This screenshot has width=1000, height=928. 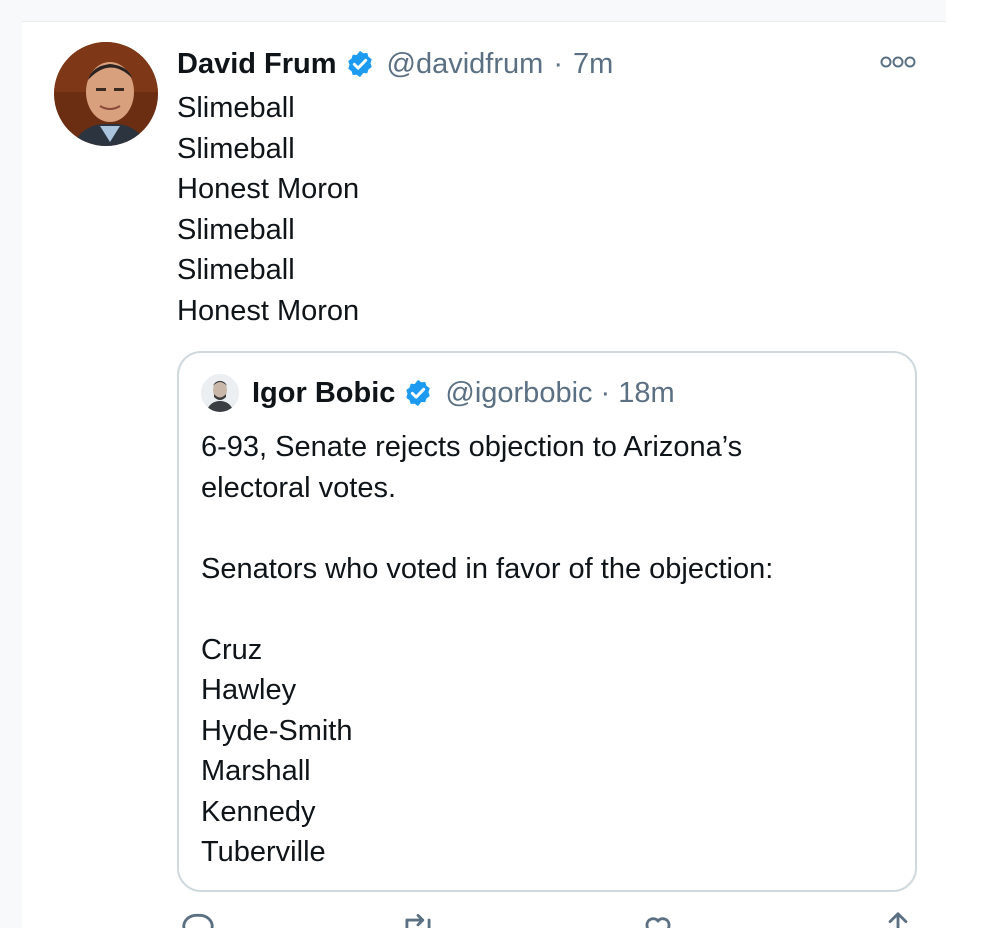 I want to click on reply-icon, so click(x=198, y=920).